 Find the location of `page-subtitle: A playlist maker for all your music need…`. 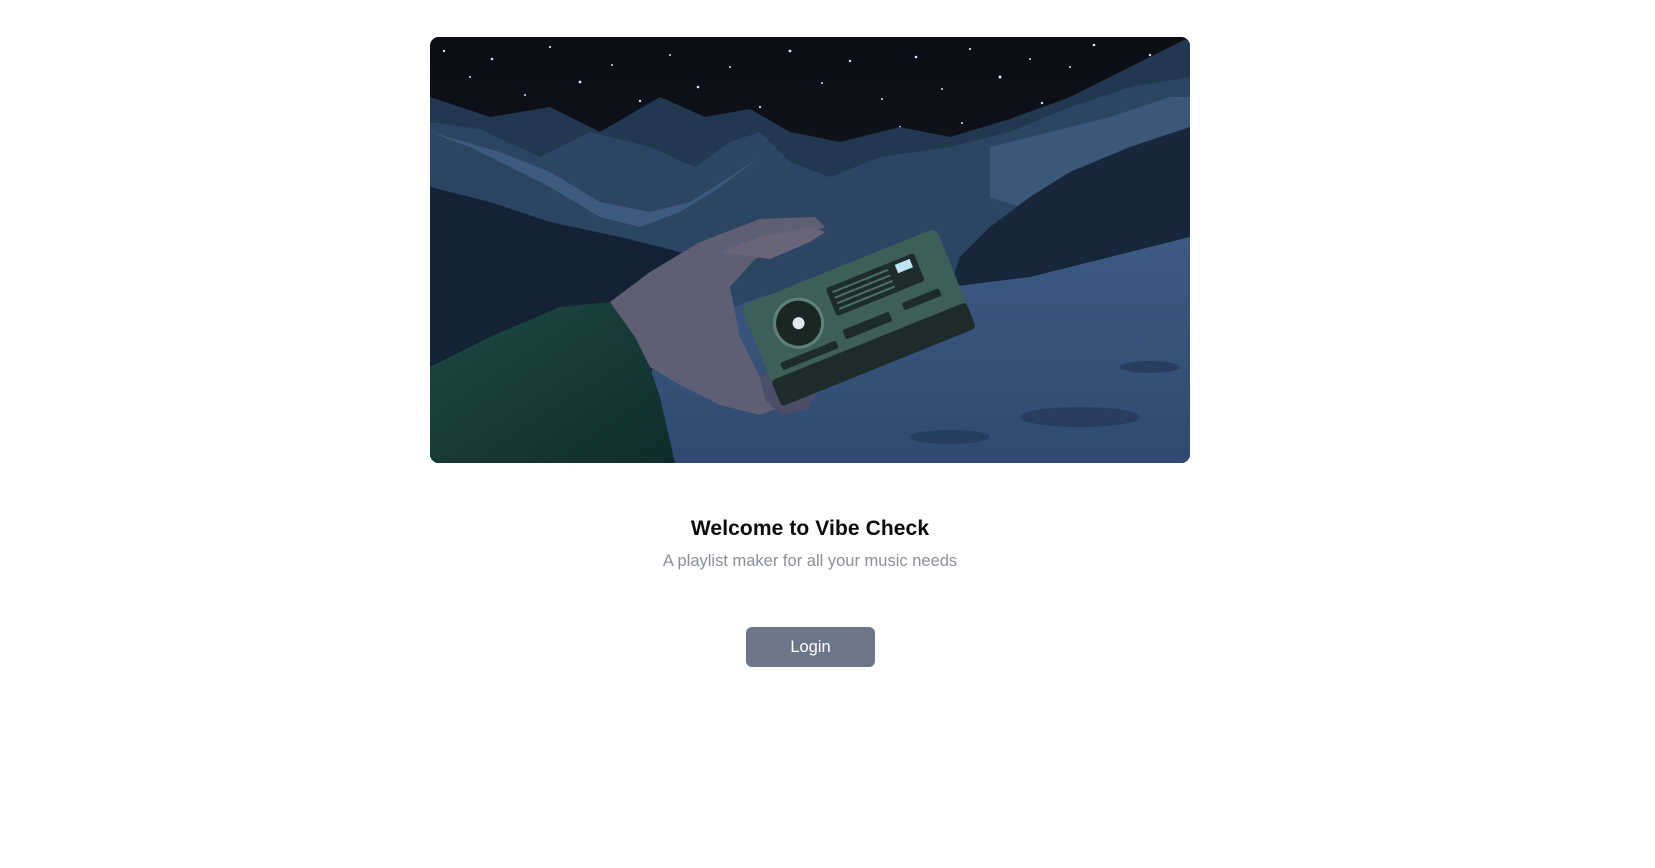

page-subtitle: A playlist maker for all your music need… is located at coordinates (810, 561).